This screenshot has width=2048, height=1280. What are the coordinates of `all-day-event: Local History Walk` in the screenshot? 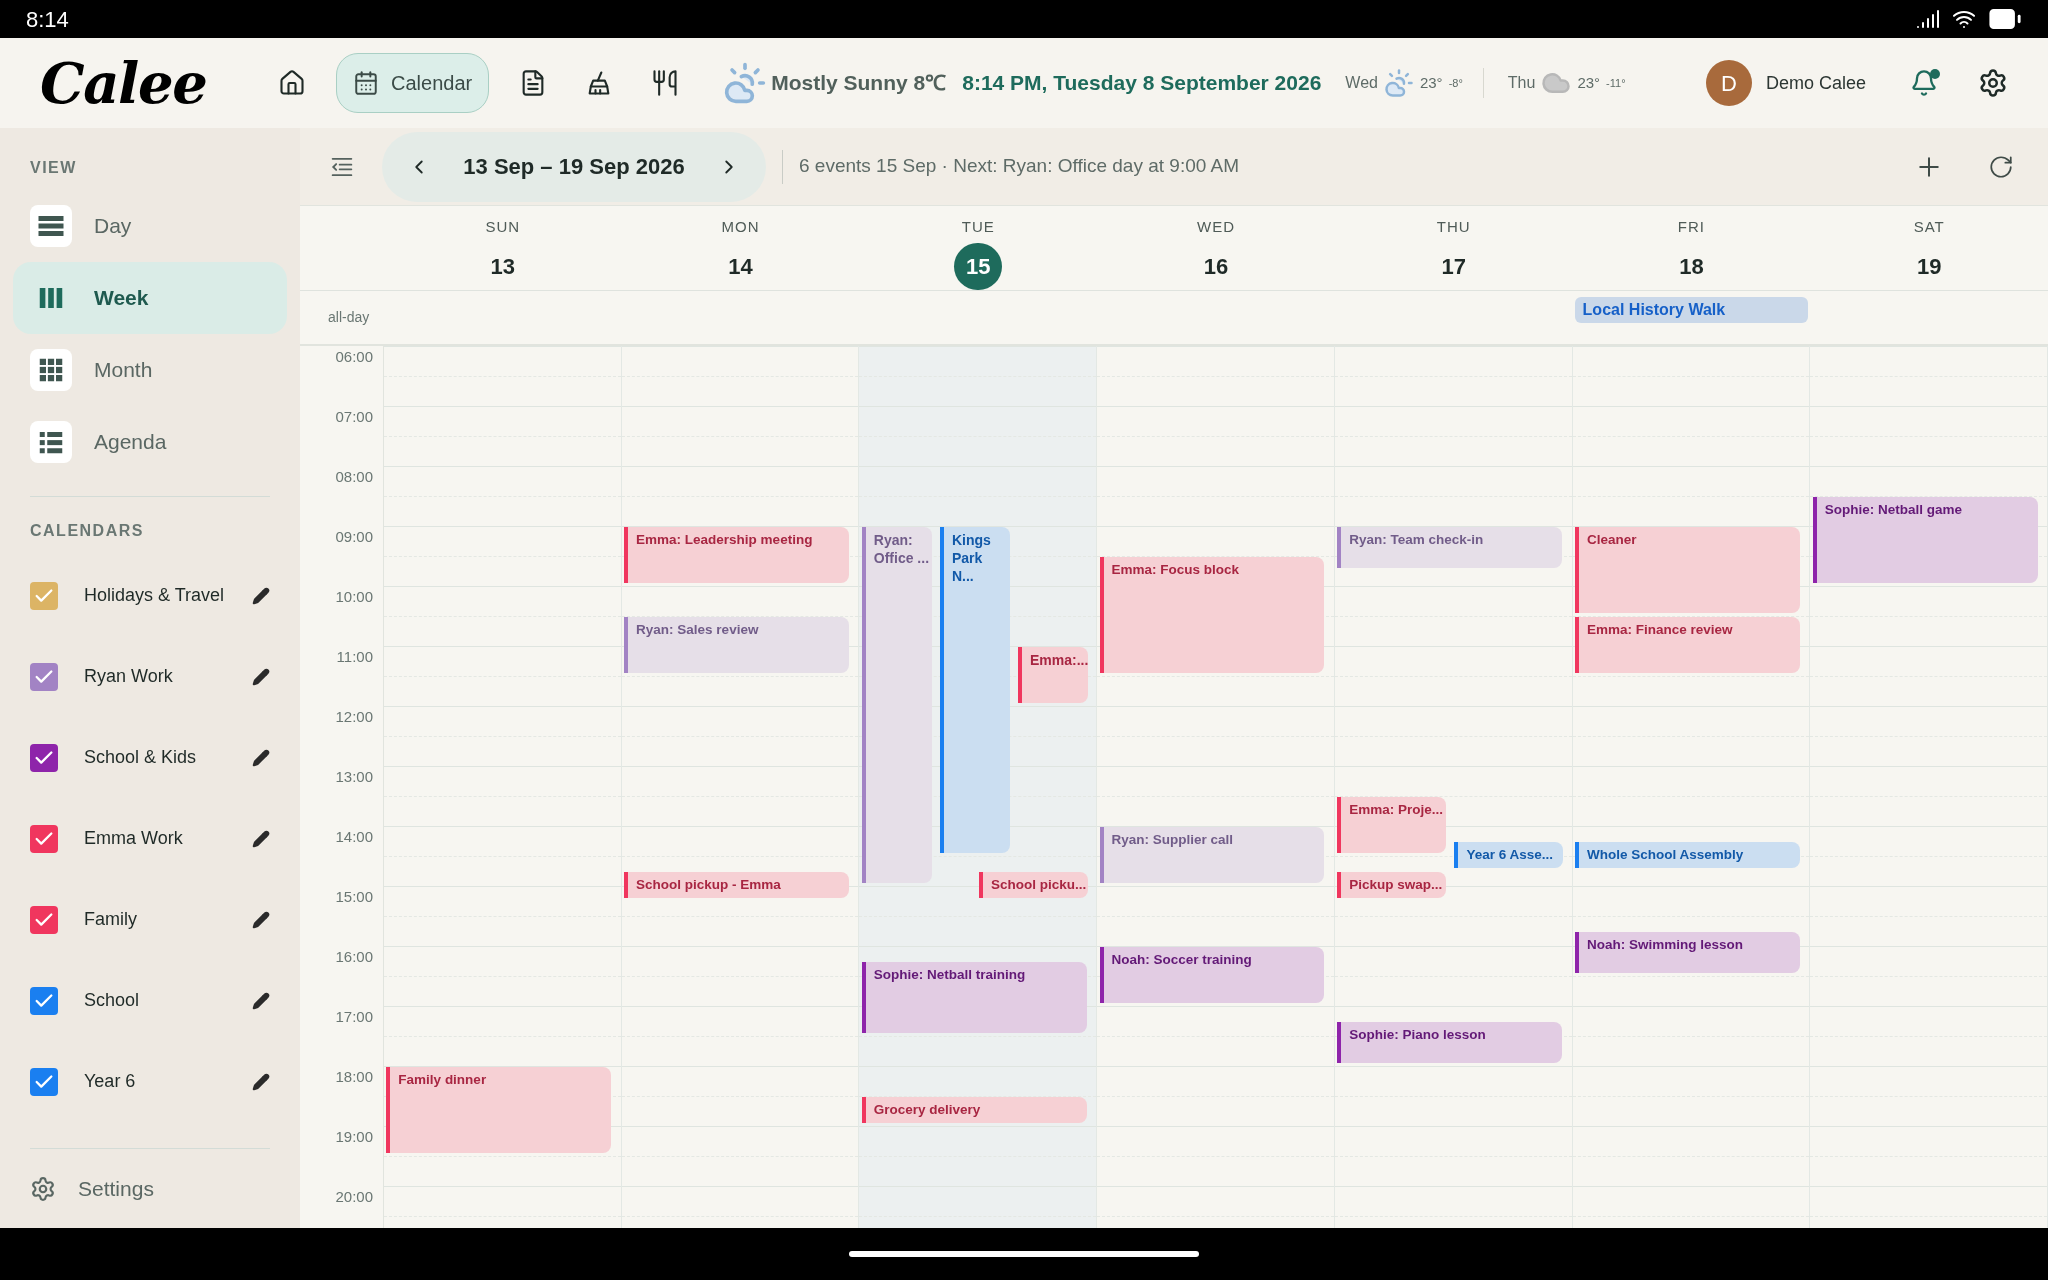 It's located at (1691, 310).